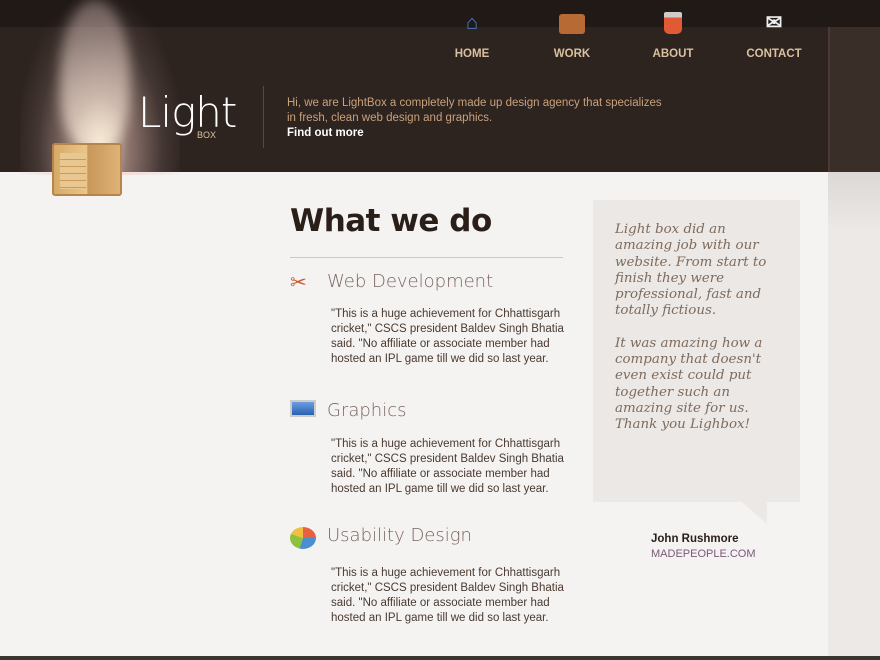 This screenshot has height=660, width=880. What do you see at coordinates (774, 54) in the screenshot?
I see `nav-label: CONTACT` at bounding box center [774, 54].